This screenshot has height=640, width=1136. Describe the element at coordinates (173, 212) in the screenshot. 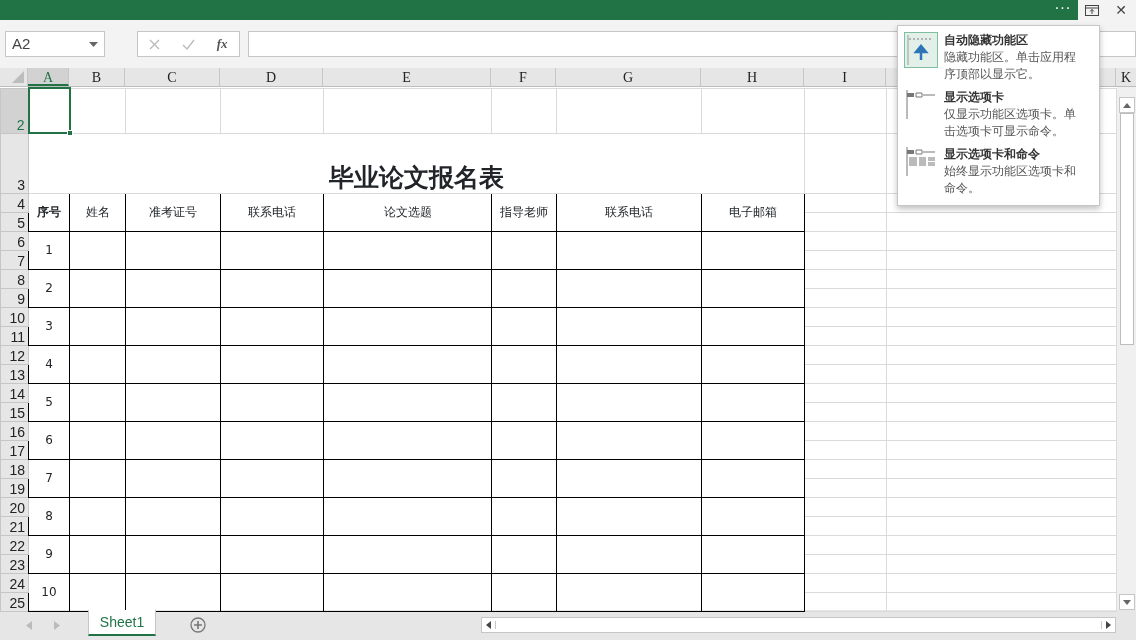

I see `column-heading-cell: 准考证号` at that location.